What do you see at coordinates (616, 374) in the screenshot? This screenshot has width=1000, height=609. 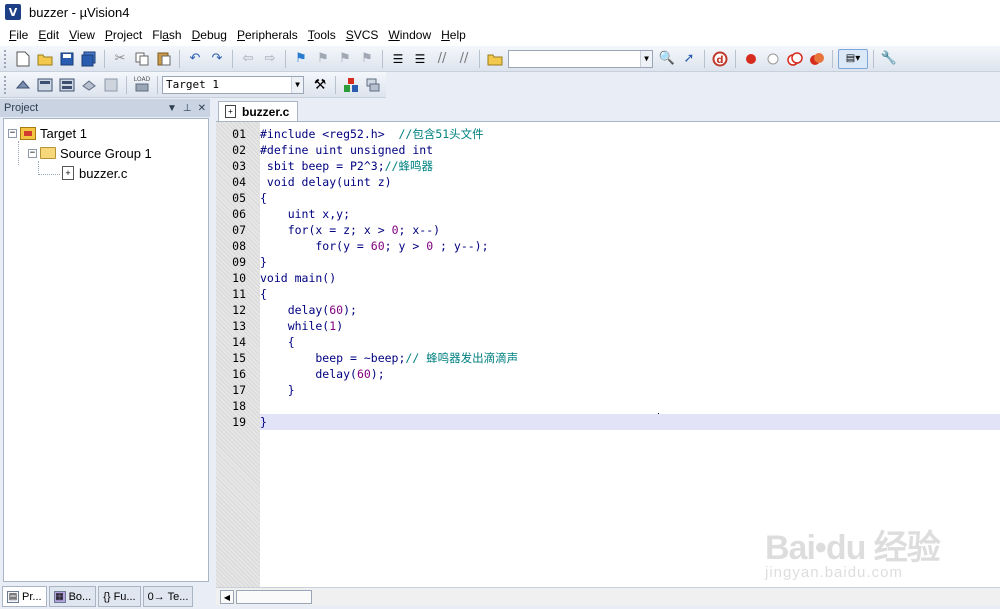 I see `code-line: 16 delay(60);` at bounding box center [616, 374].